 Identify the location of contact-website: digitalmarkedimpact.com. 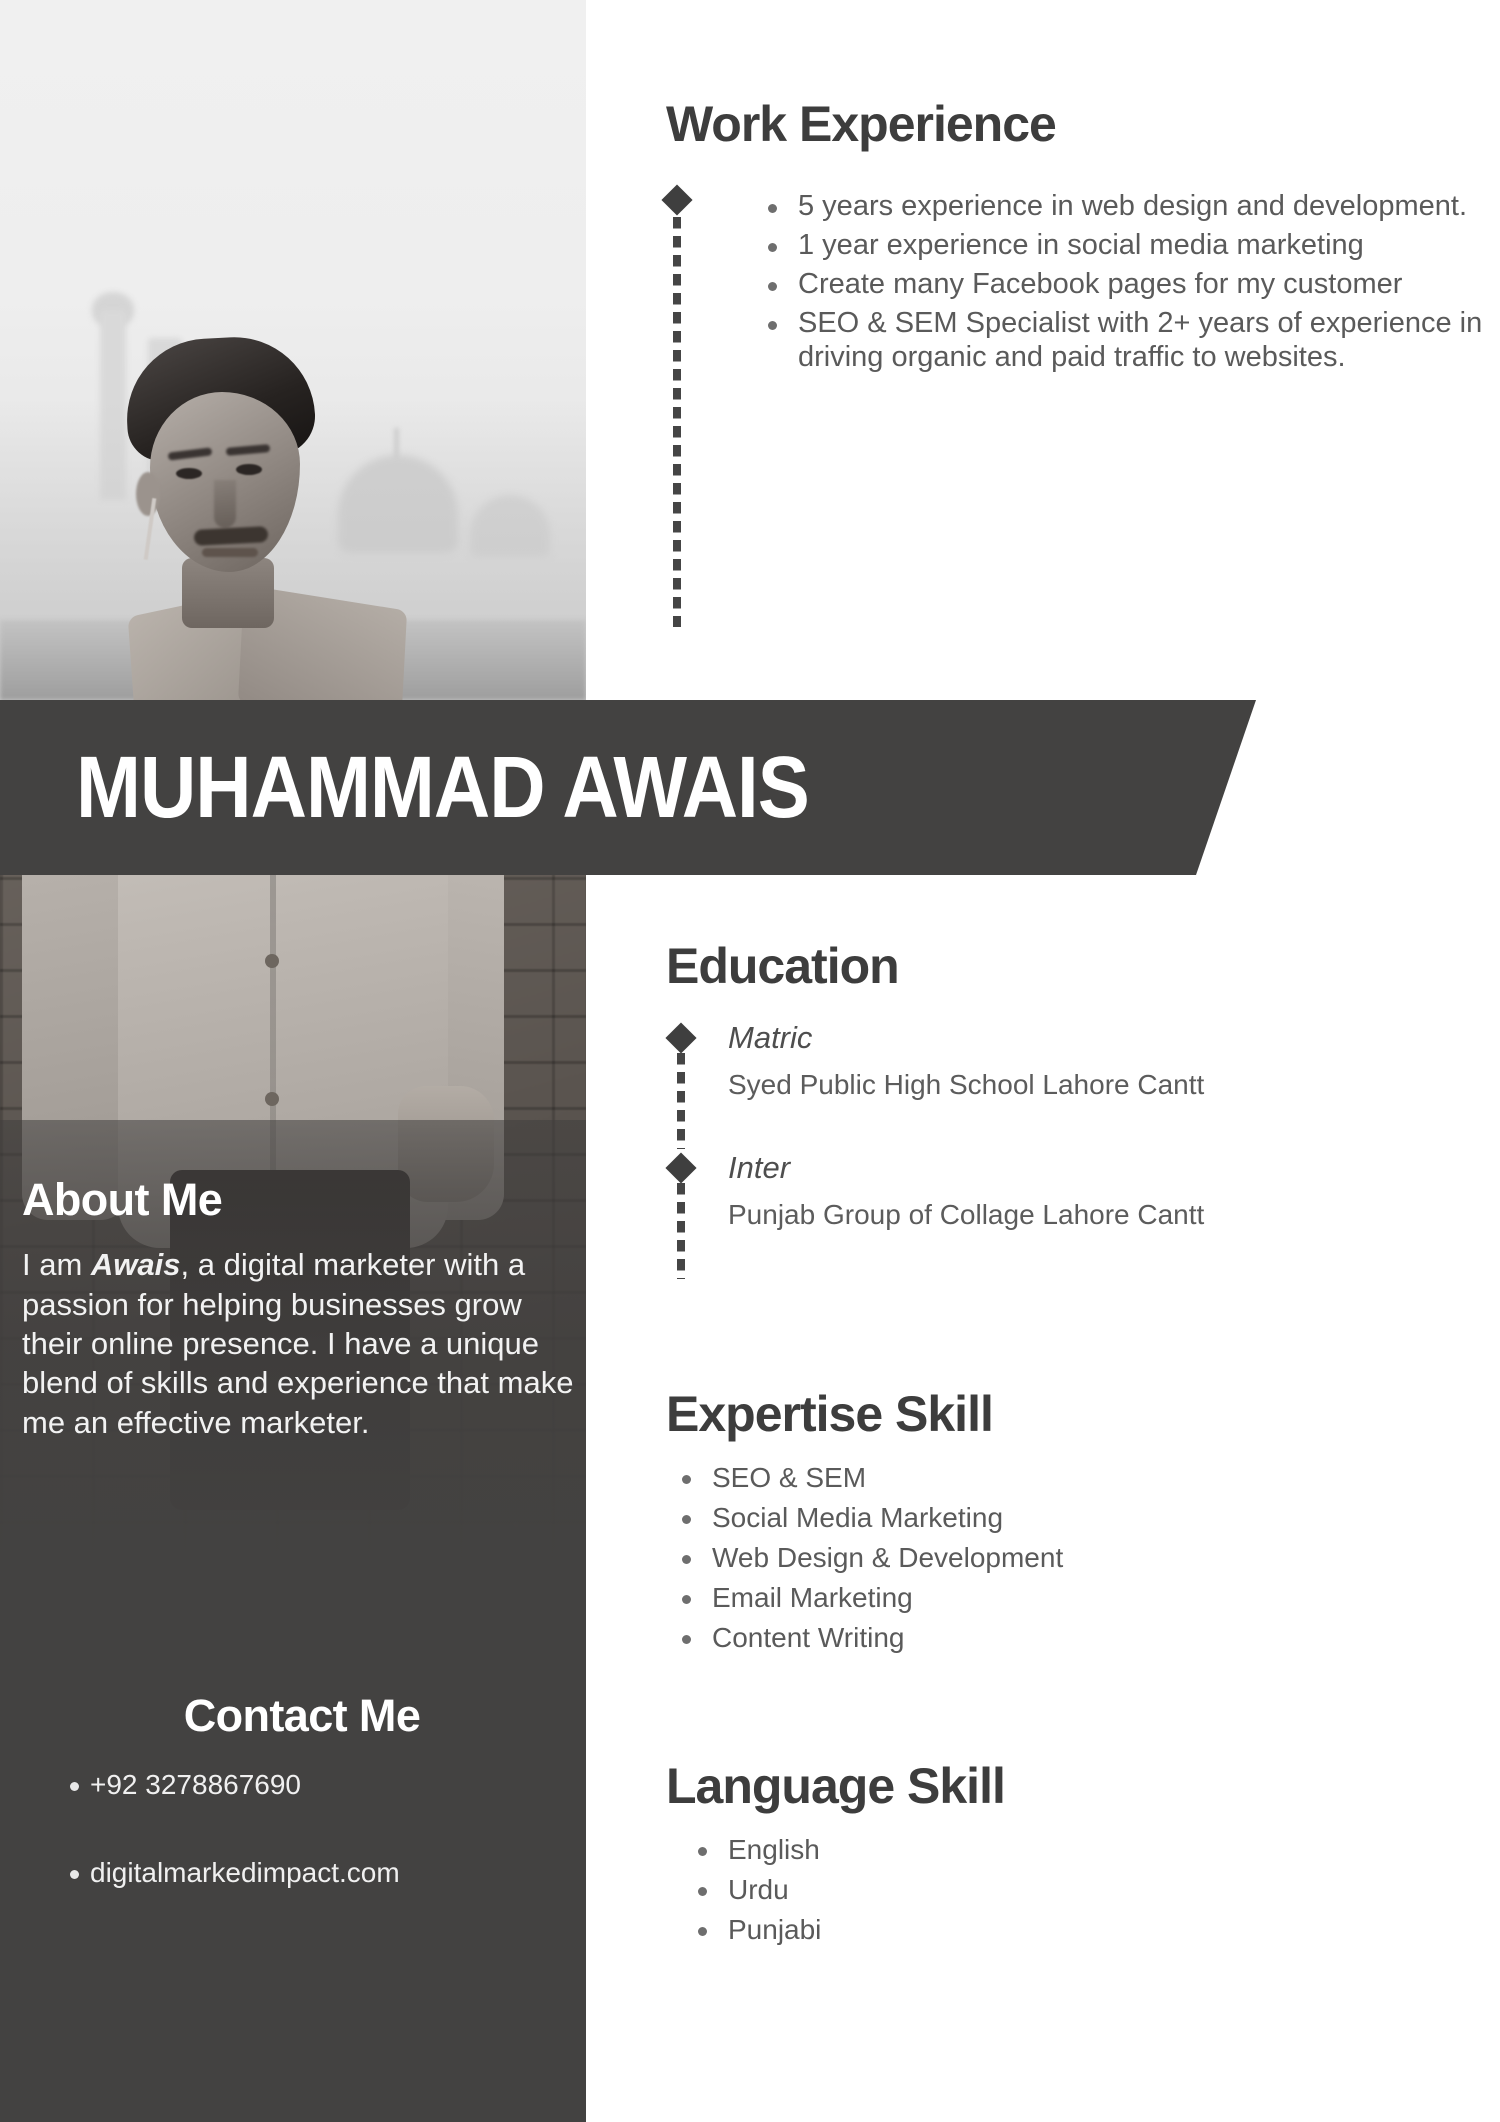
(302, 1873).